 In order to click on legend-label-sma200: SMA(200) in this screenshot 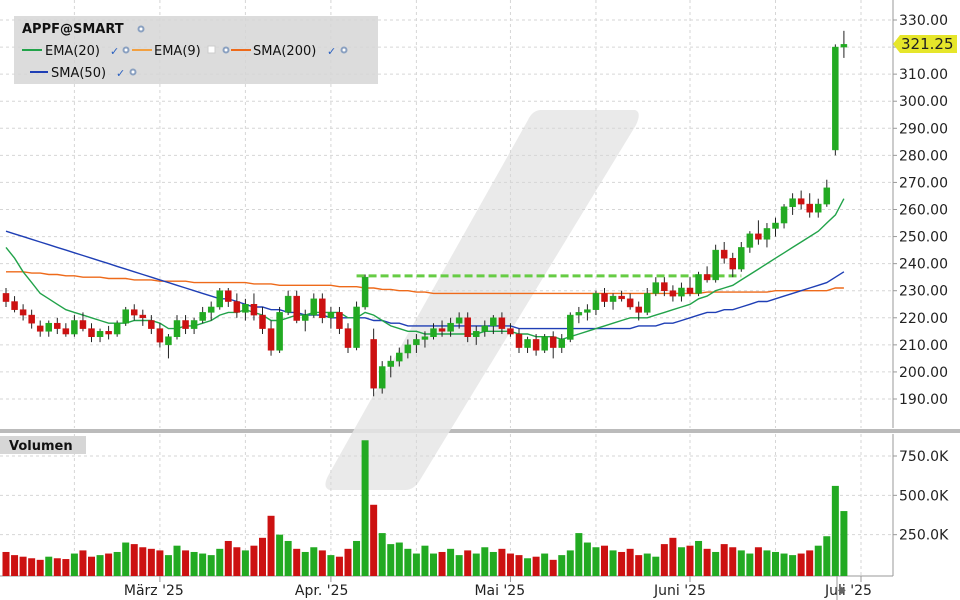, I will do `click(284, 51)`.